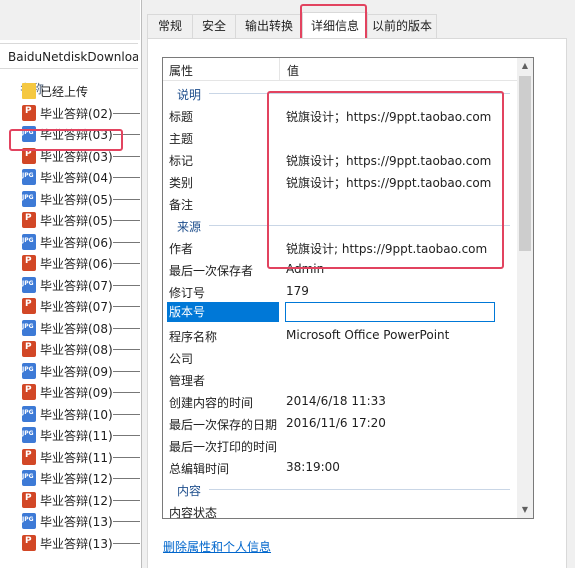  I want to click on property-name: 总编辑时间, so click(199, 469).